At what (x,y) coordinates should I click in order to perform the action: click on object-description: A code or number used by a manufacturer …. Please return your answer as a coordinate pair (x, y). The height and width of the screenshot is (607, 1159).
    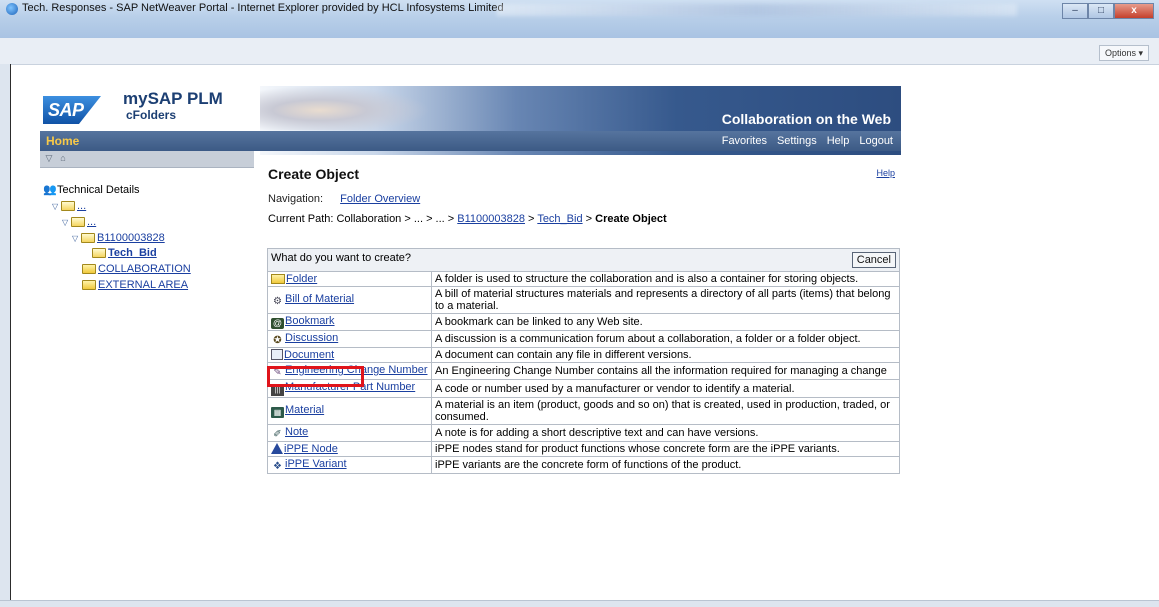
    Looking at the image, I should click on (665, 388).